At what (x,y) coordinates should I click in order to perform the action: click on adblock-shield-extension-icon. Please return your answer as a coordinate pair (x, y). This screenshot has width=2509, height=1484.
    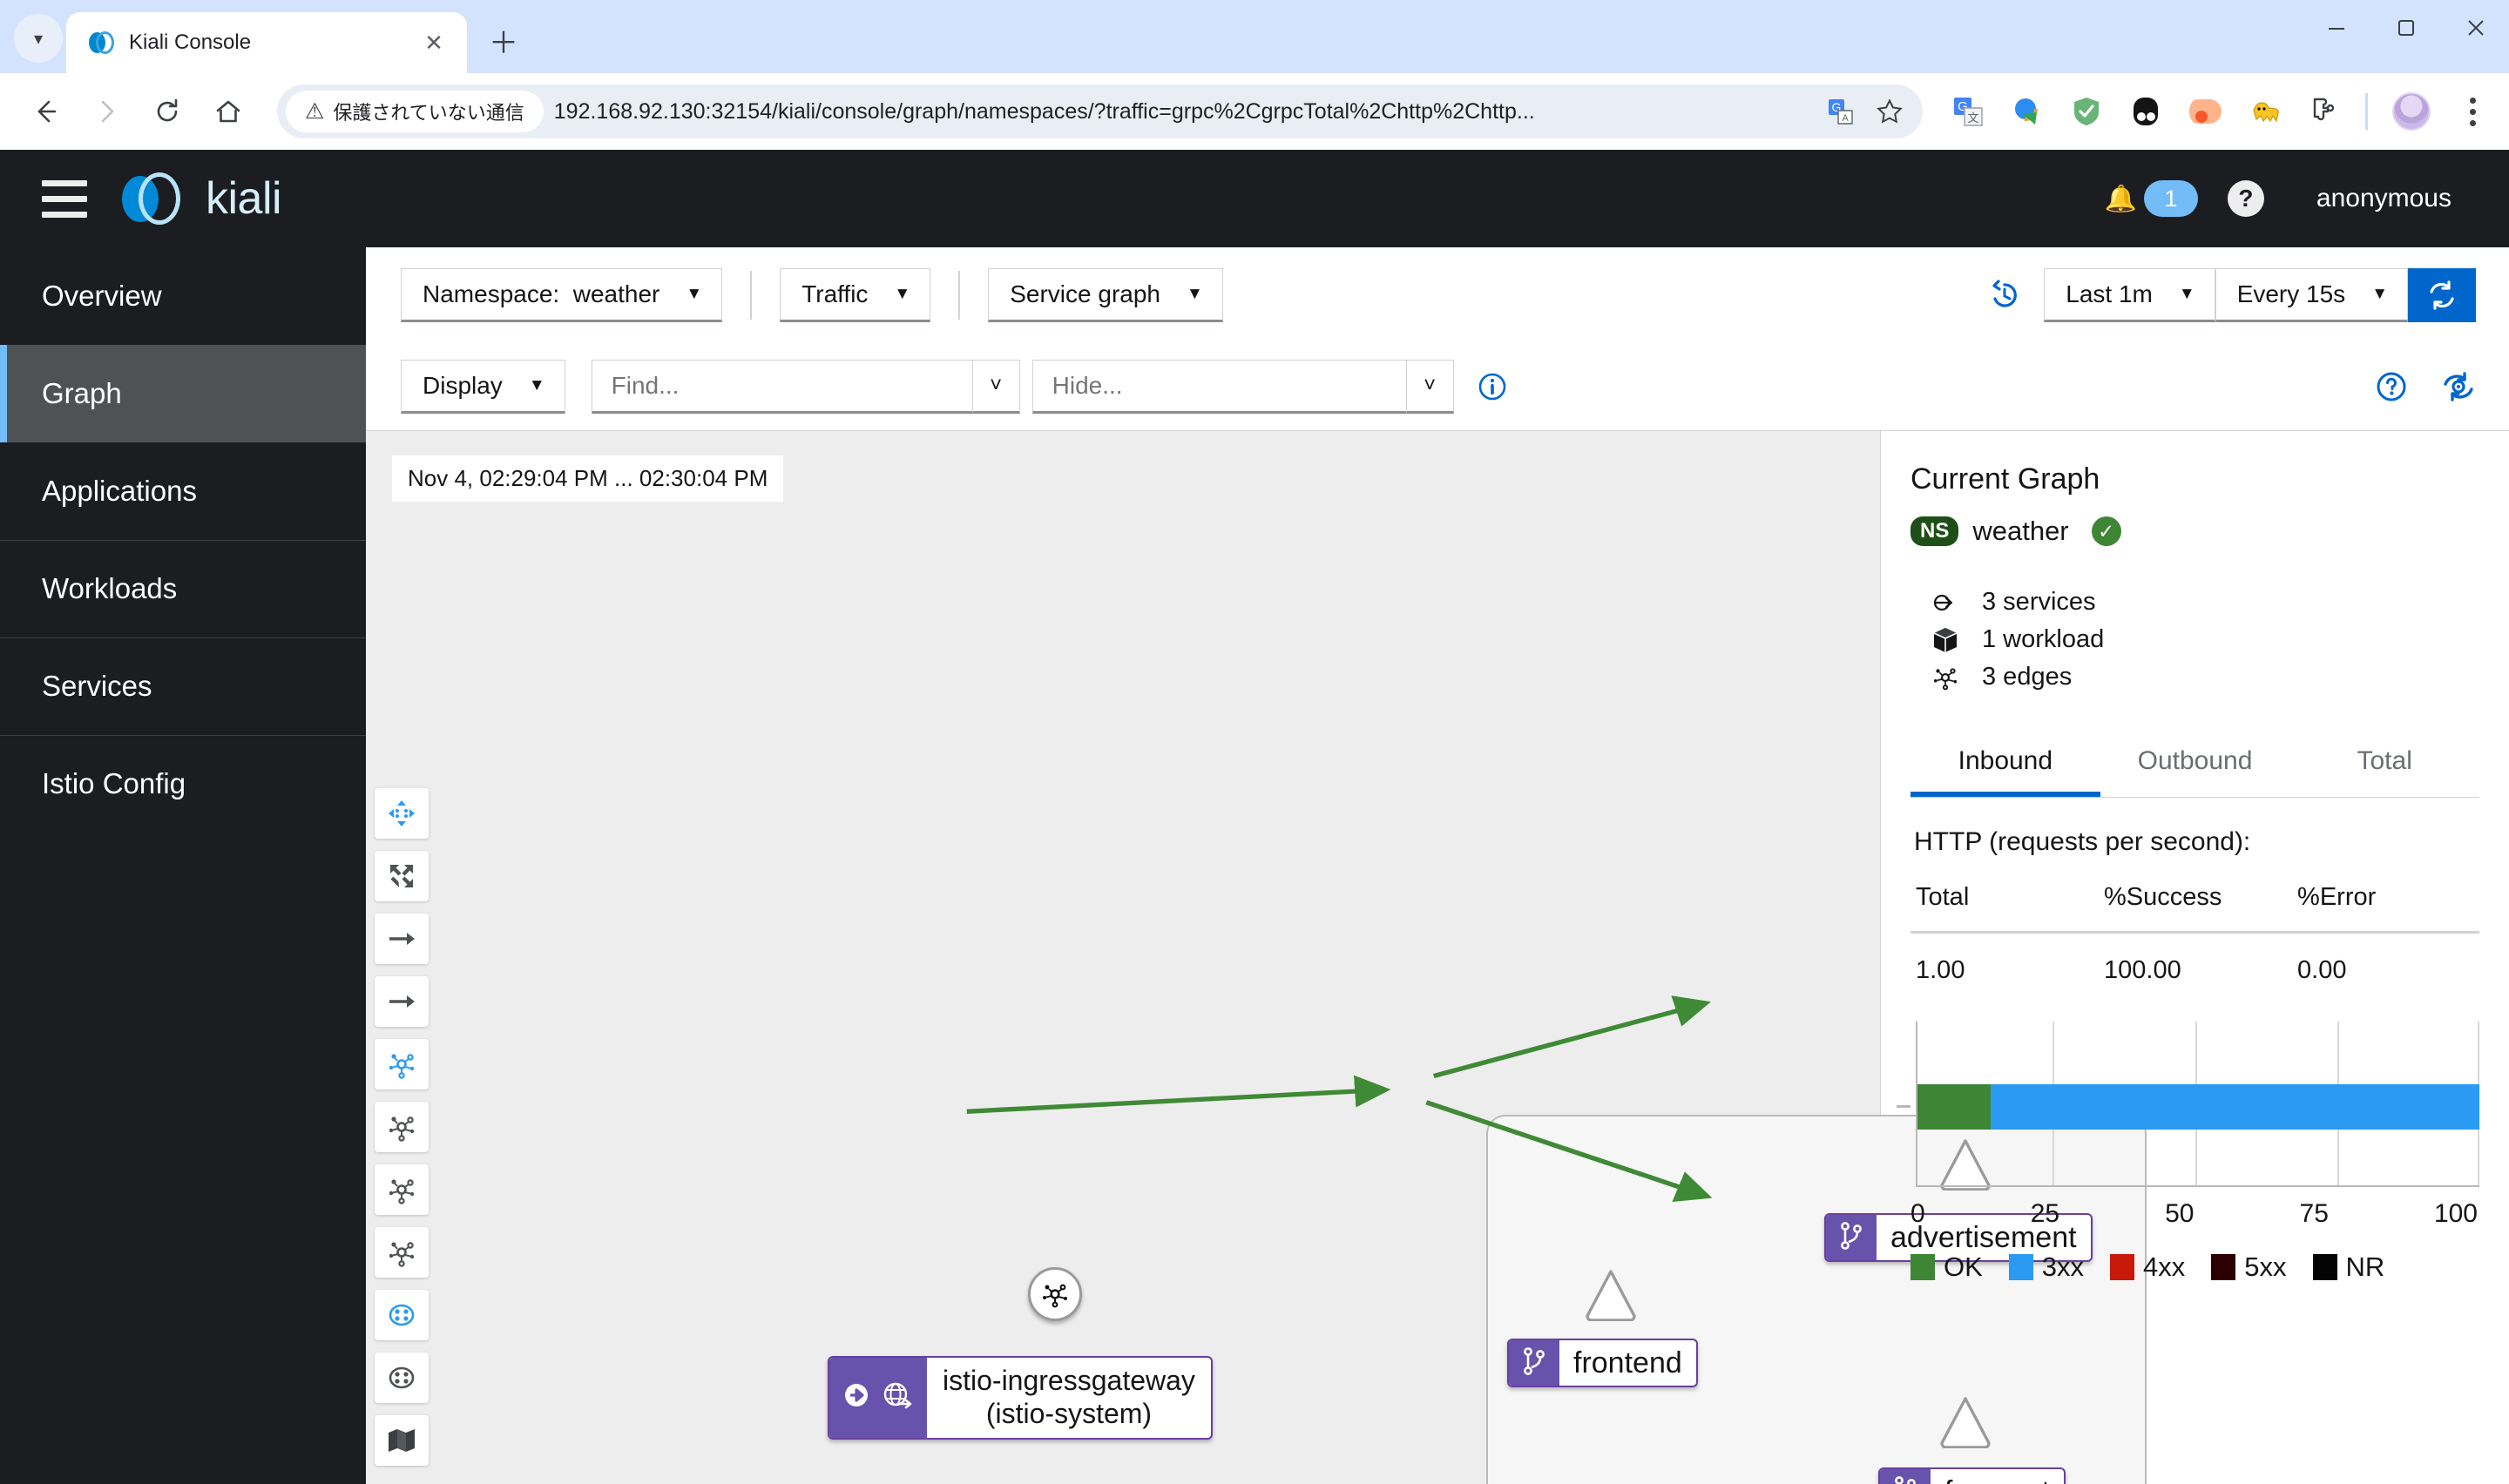
    Looking at the image, I should click on (2086, 112).